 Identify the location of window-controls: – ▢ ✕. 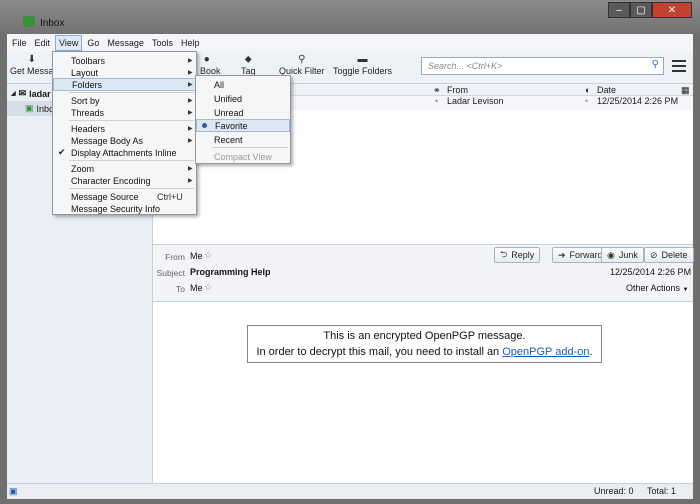
(650, 10).